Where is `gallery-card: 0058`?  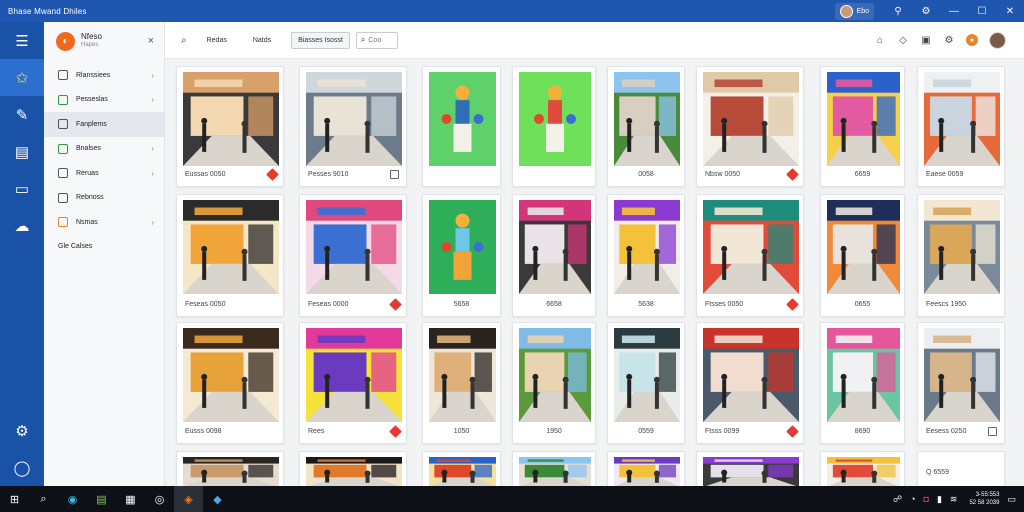
gallery-card: 0058 is located at coordinates (646, 126).